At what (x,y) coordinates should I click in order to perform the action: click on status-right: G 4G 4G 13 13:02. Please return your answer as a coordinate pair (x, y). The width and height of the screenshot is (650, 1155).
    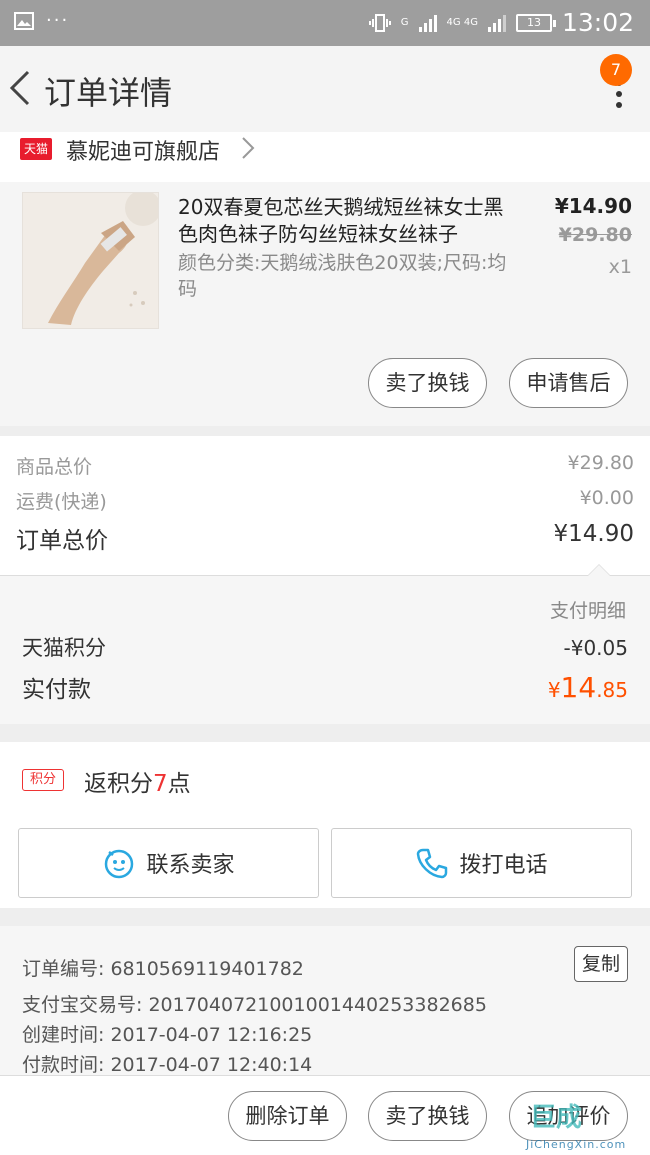
    Looking at the image, I should click on (501, 22).